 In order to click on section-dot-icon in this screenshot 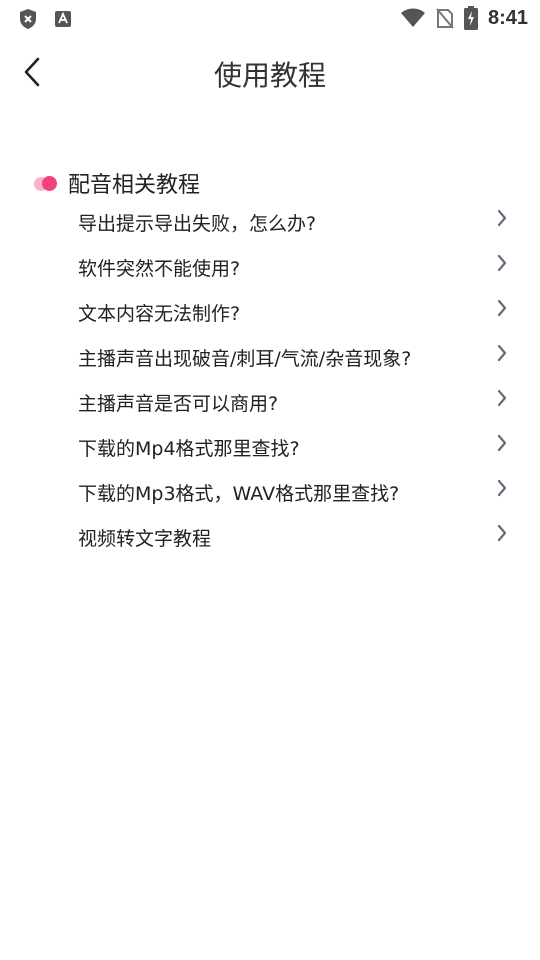, I will do `click(46, 183)`.